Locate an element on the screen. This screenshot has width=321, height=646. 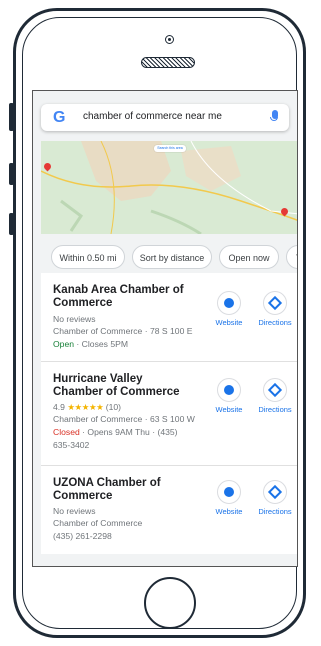
microphone-icon is located at coordinates (274, 115).